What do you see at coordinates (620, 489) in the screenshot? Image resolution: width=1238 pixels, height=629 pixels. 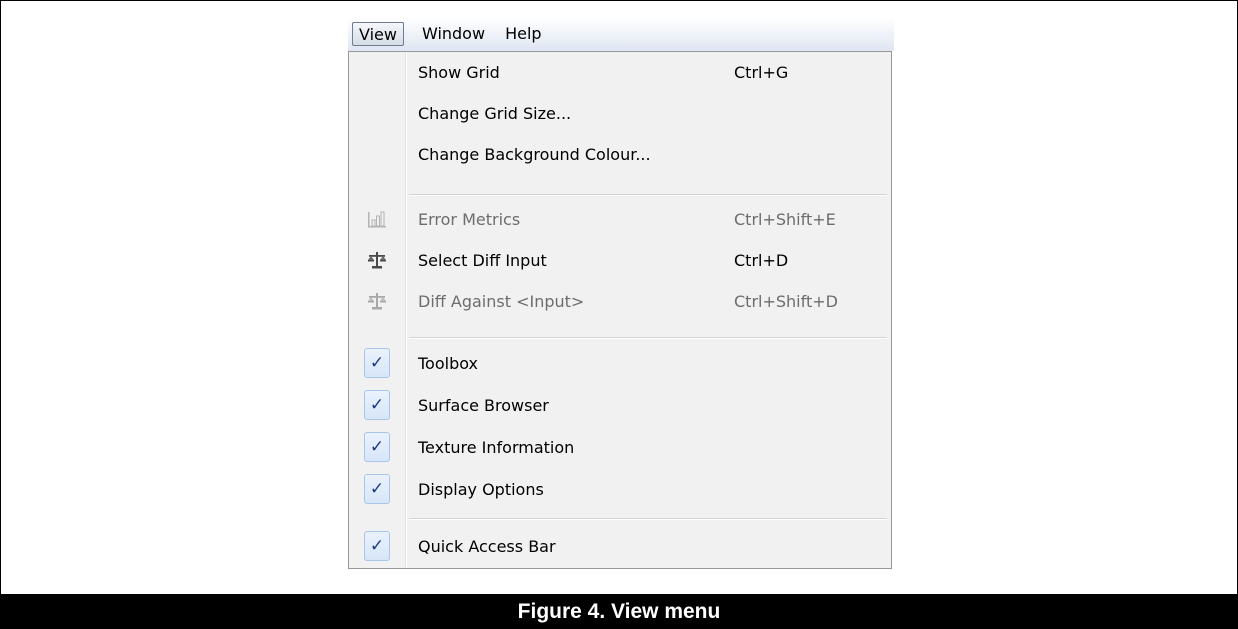 I see `menu-item-display-options: ✓ Display Options` at bounding box center [620, 489].